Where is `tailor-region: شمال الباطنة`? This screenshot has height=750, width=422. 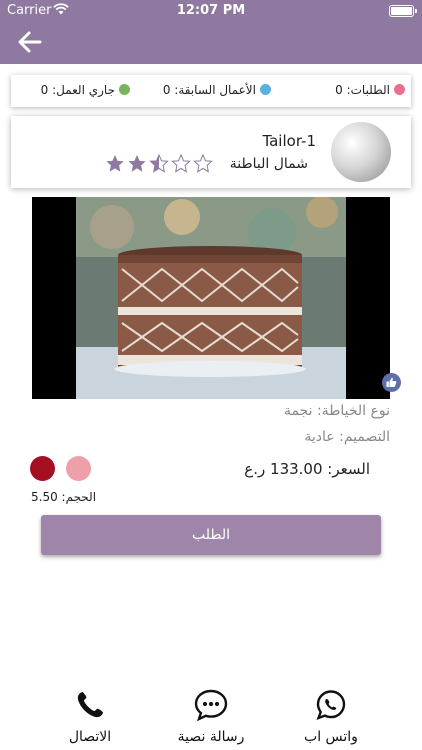
tailor-region: شمال الباطنة is located at coordinates (268, 164).